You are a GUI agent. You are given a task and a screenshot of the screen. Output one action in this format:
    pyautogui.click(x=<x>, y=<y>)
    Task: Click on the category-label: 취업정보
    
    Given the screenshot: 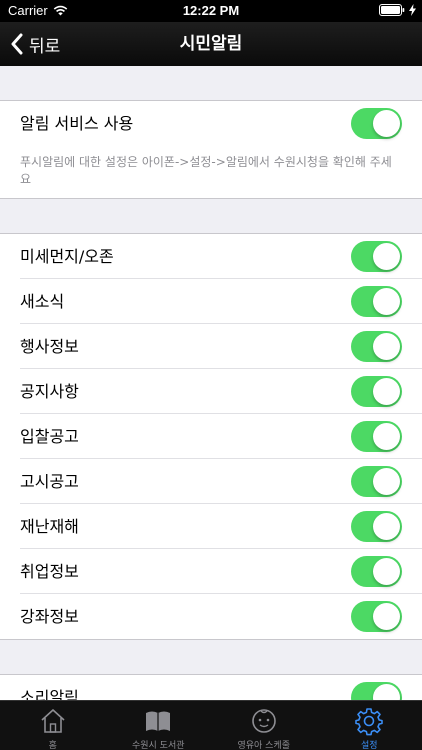 What is the action you would take?
    pyautogui.click(x=49, y=571)
    